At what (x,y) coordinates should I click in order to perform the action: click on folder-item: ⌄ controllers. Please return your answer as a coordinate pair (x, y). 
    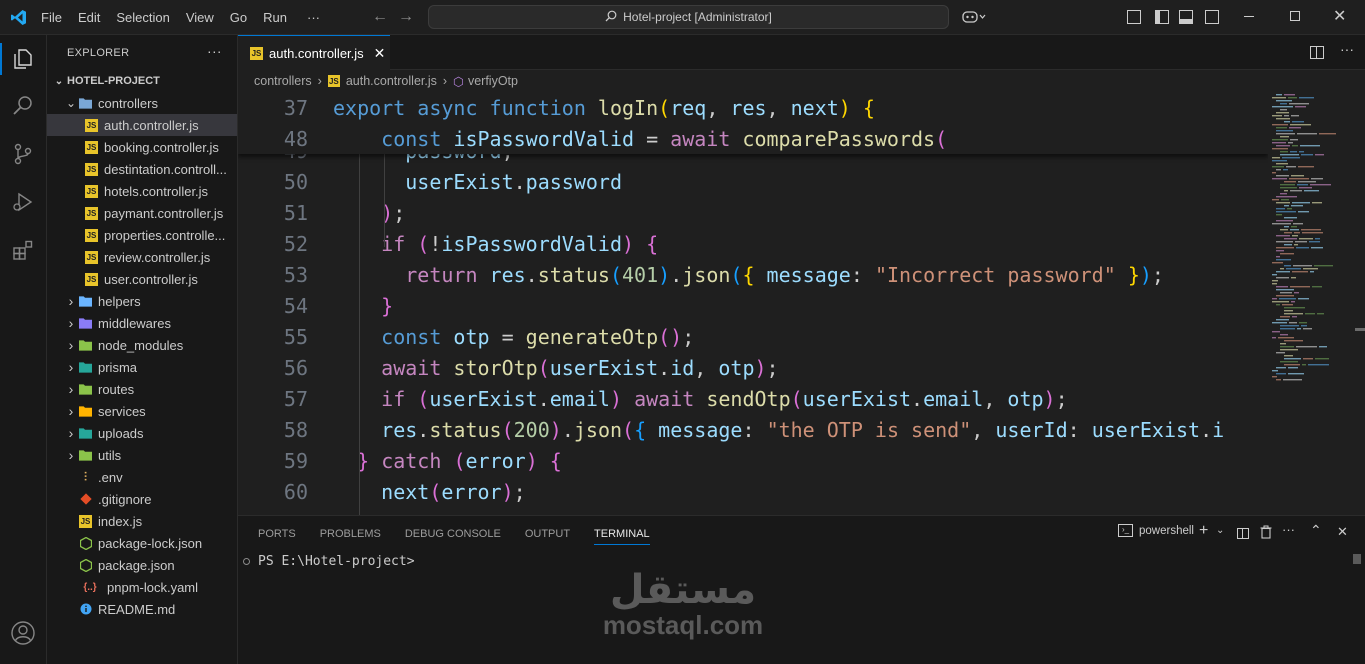
    Looking at the image, I should click on (142, 103).